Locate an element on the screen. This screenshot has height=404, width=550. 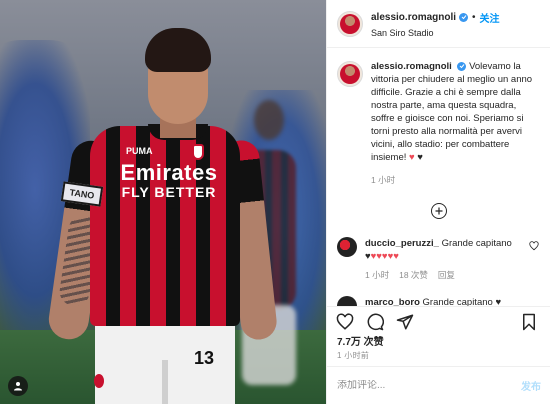
comment-reply-button: 回复 is located at coordinates (446, 275).